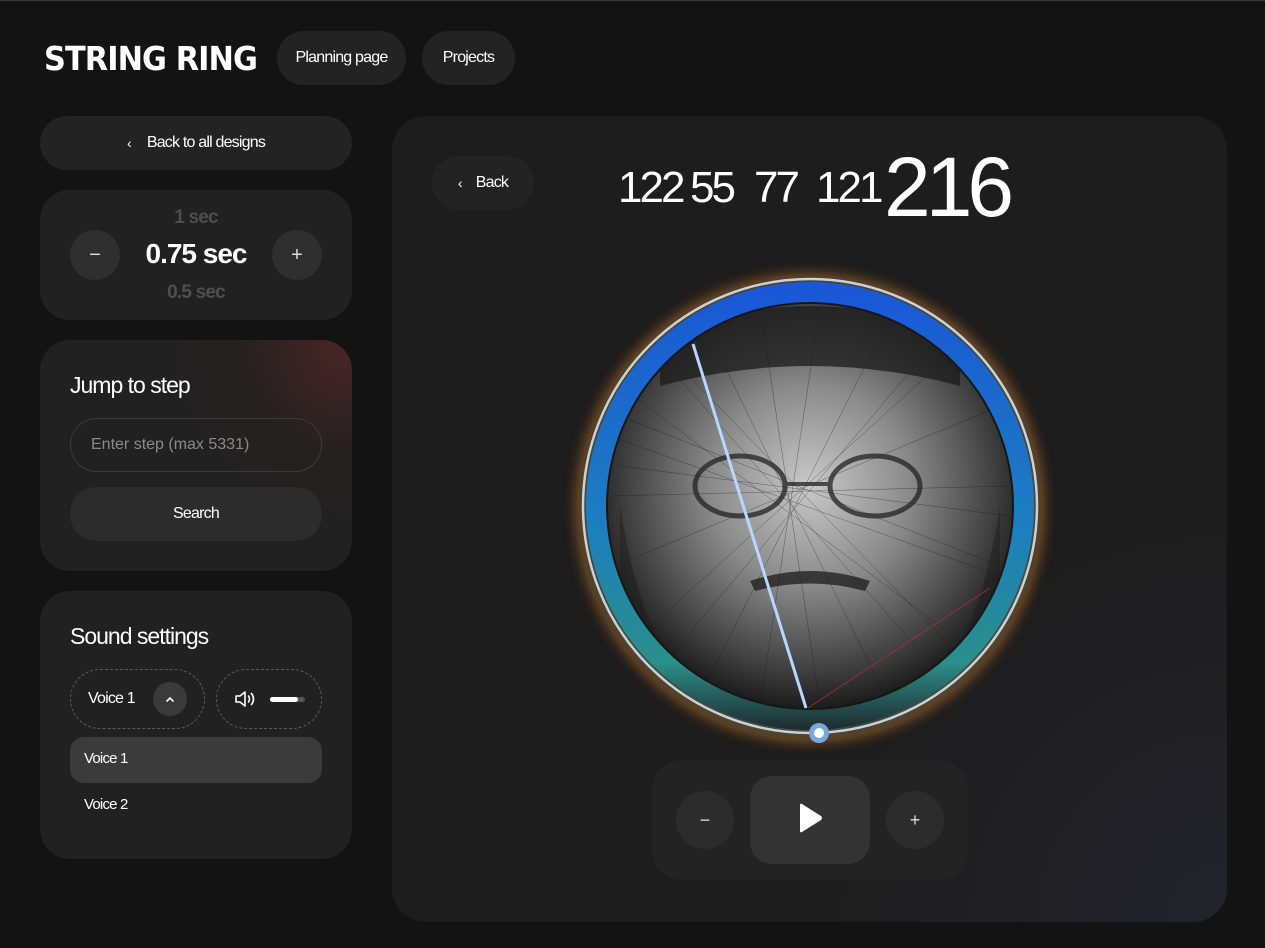 This screenshot has height=948, width=1265. What do you see at coordinates (777, 187) in the screenshot?
I see `step-number: 77` at bounding box center [777, 187].